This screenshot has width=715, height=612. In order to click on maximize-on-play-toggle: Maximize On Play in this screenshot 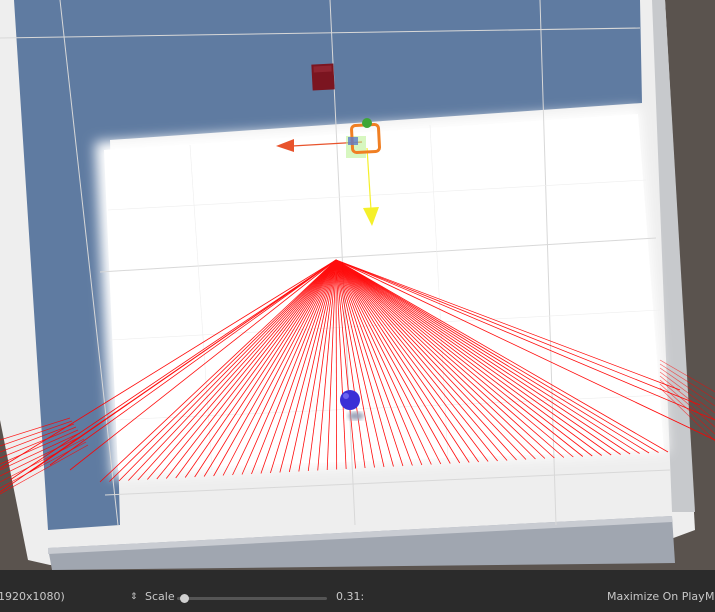, I will do `click(656, 596)`.